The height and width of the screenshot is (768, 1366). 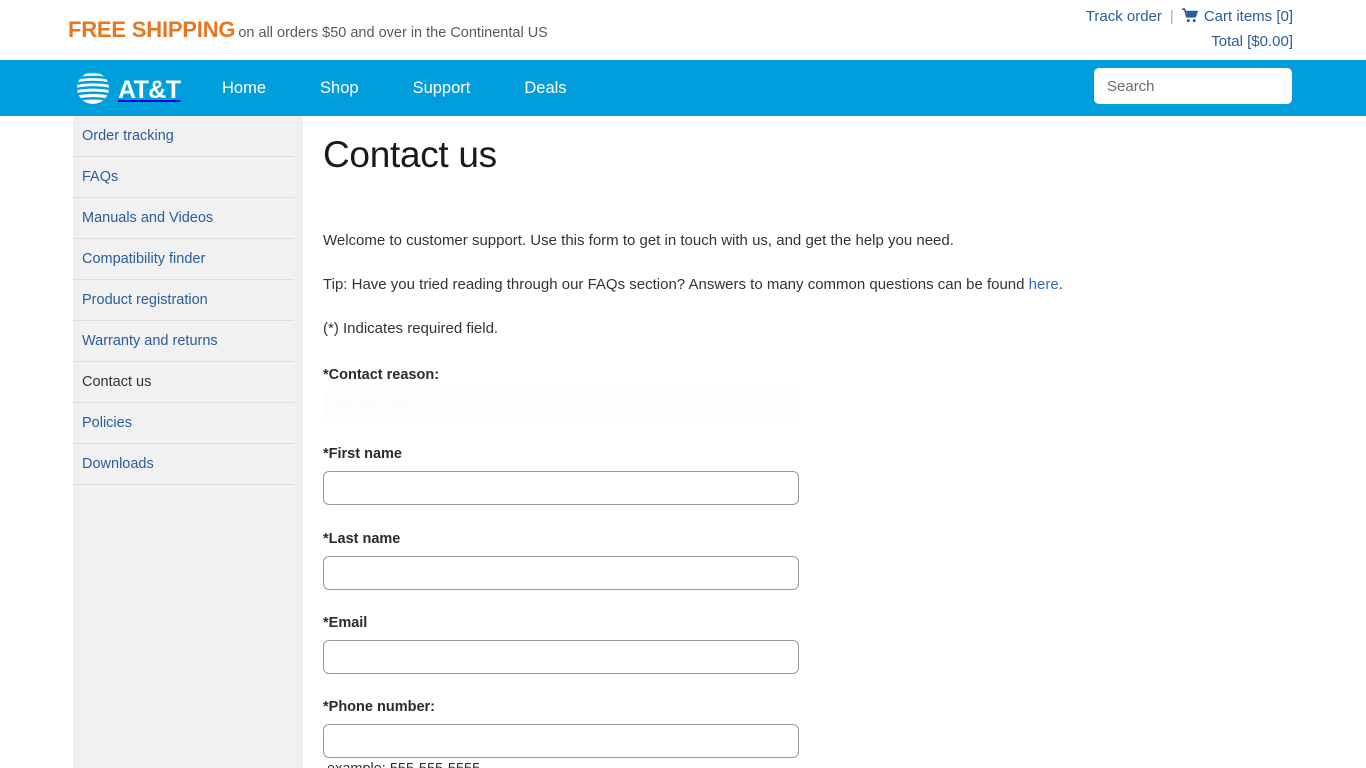 What do you see at coordinates (1252, 41) in the screenshot?
I see `cart-total: Total [$0.00]` at bounding box center [1252, 41].